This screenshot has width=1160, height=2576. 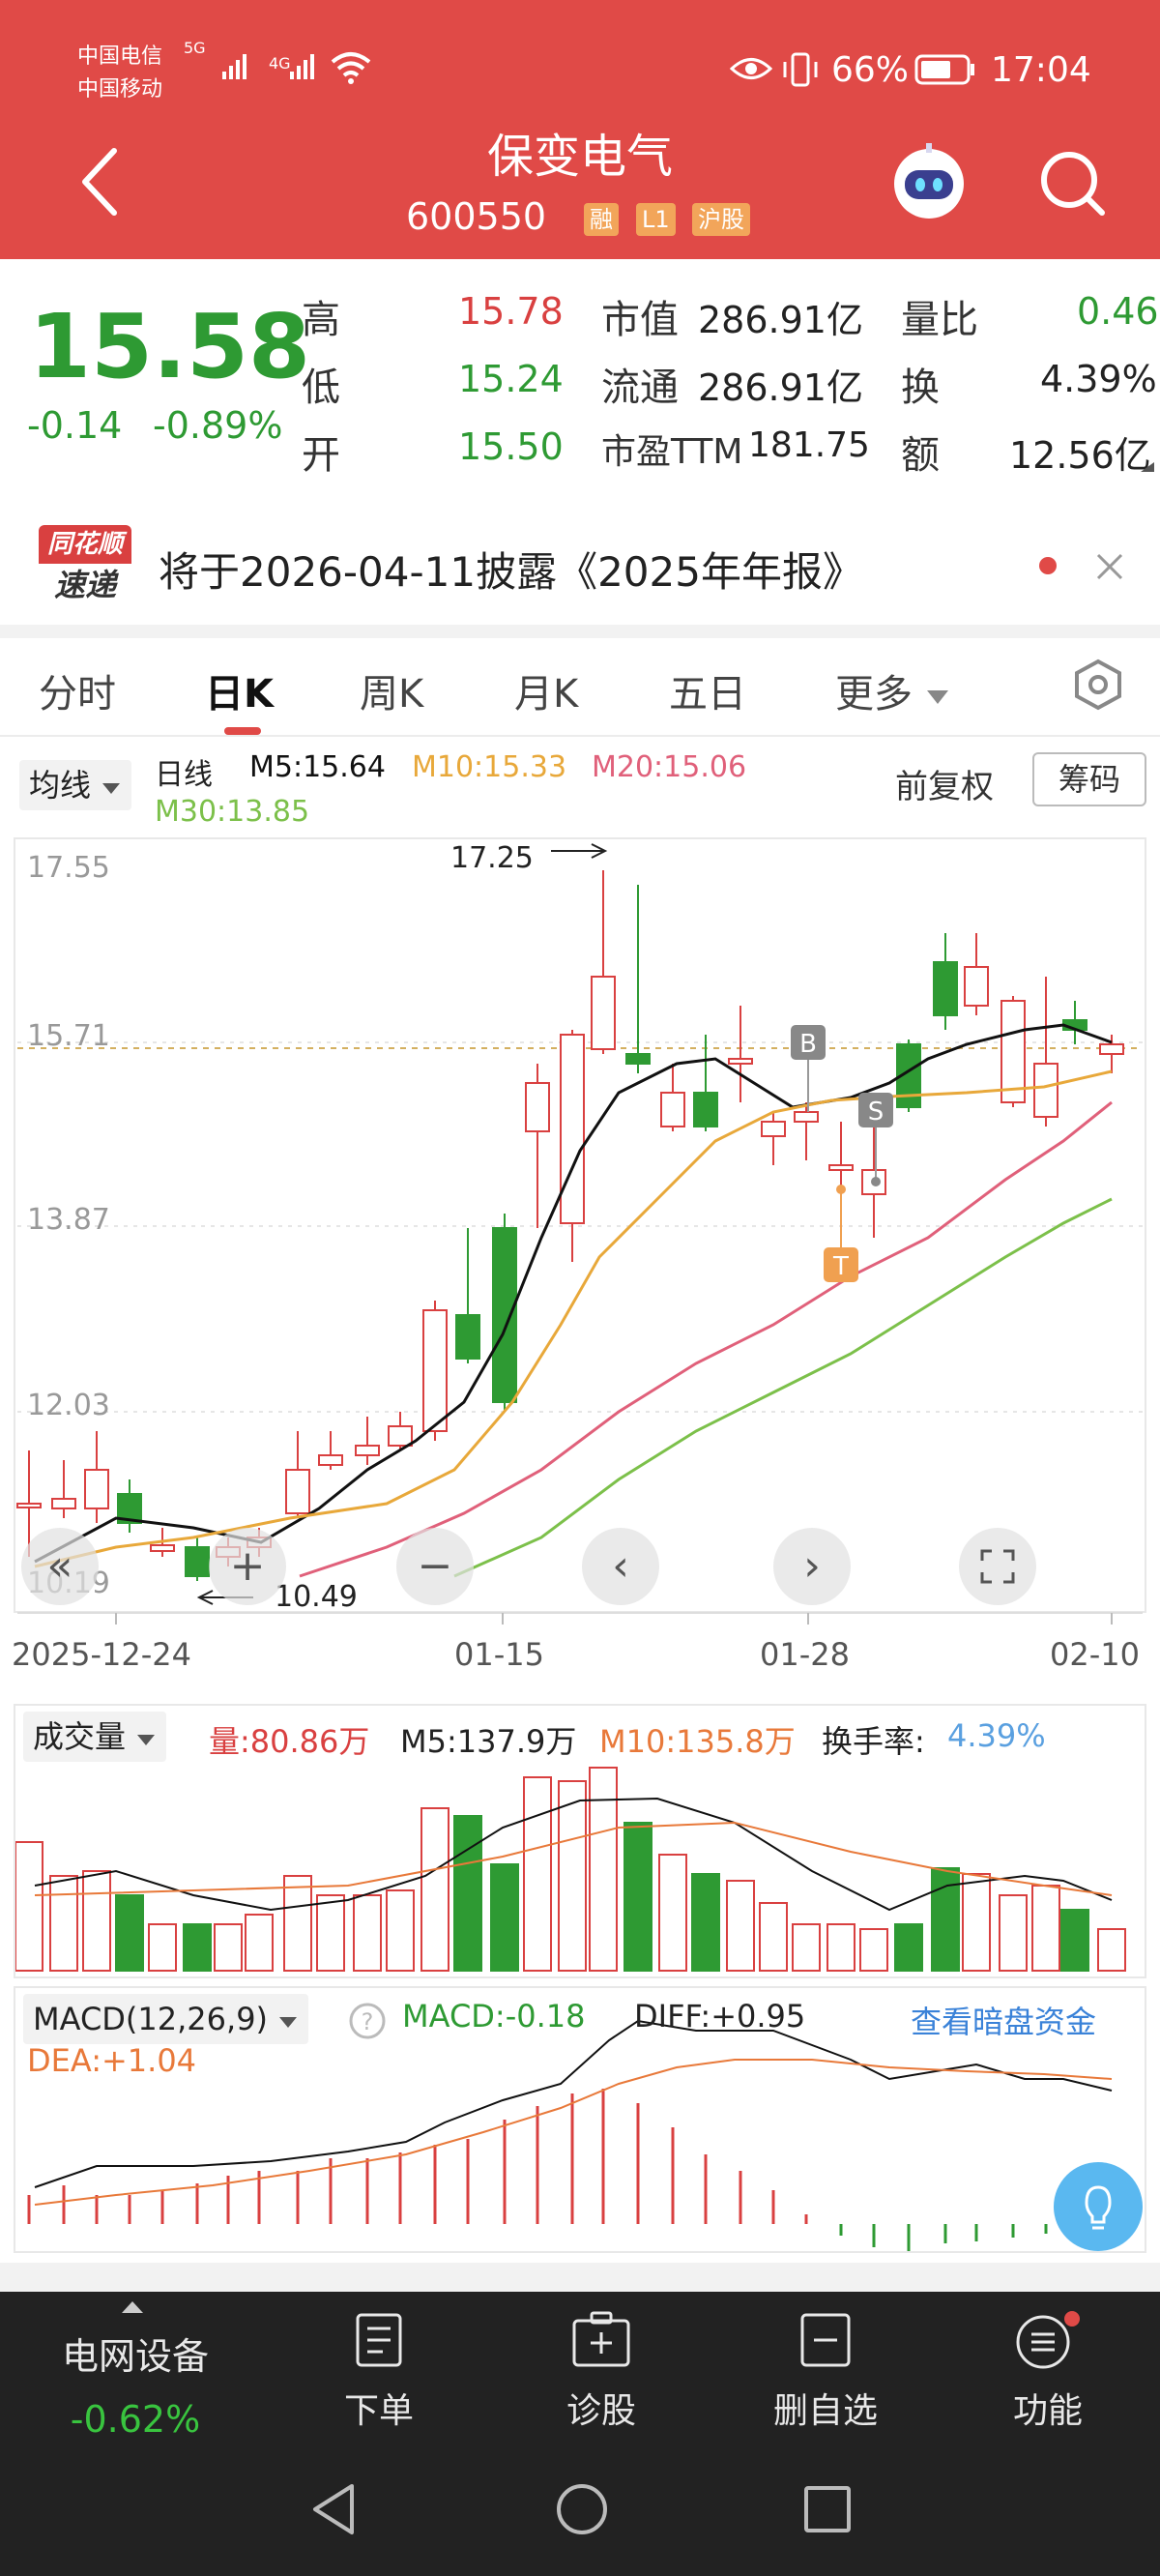 What do you see at coordinates (289, 1741) in the screenshot?
I see `volume-value: 量:80.86万` at bounding box center [289, 1741].